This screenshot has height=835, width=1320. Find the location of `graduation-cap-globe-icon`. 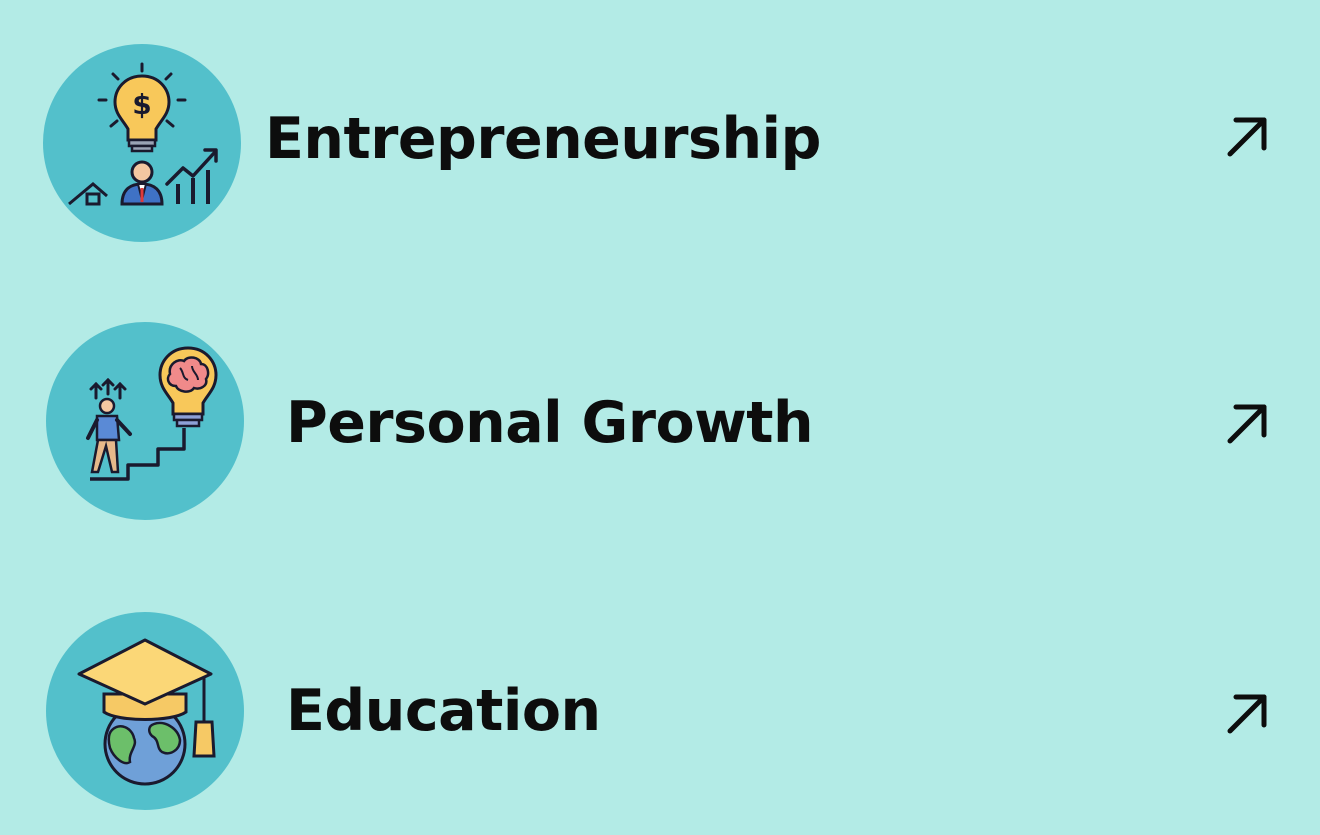

graduation-cap-globe-icon is located at coordinates (145, 711).